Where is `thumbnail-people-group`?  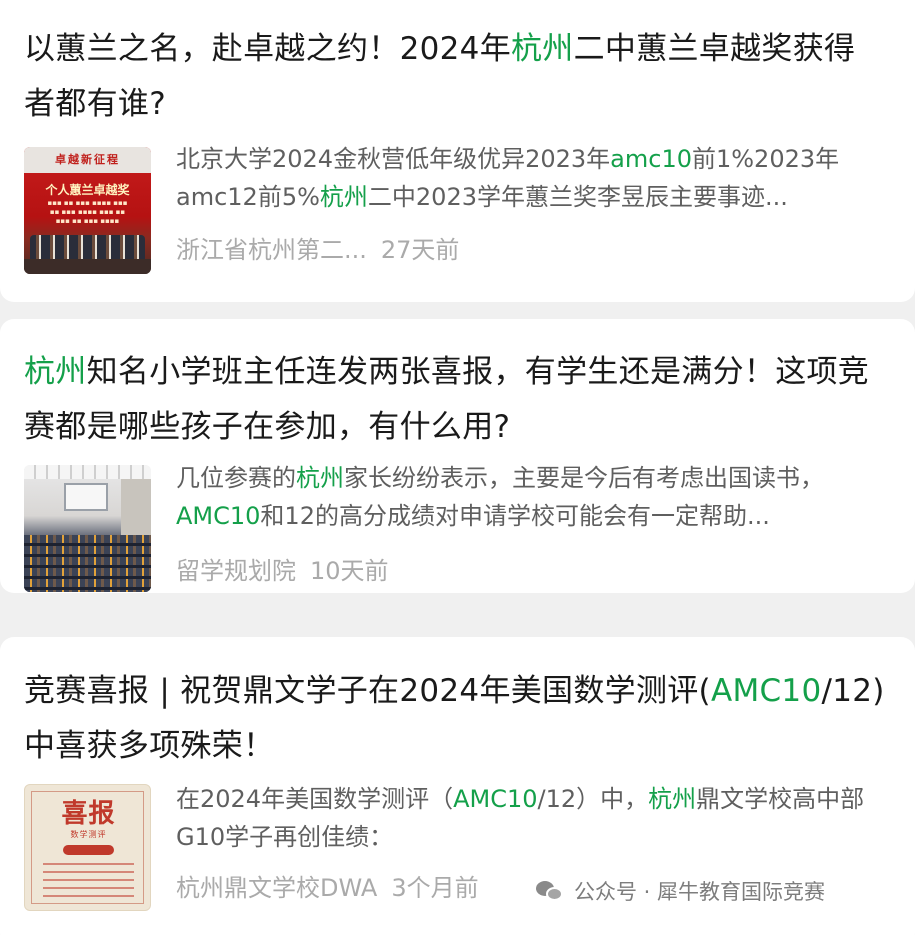
thumbnail-people-group is located at coordinates (87, 247).